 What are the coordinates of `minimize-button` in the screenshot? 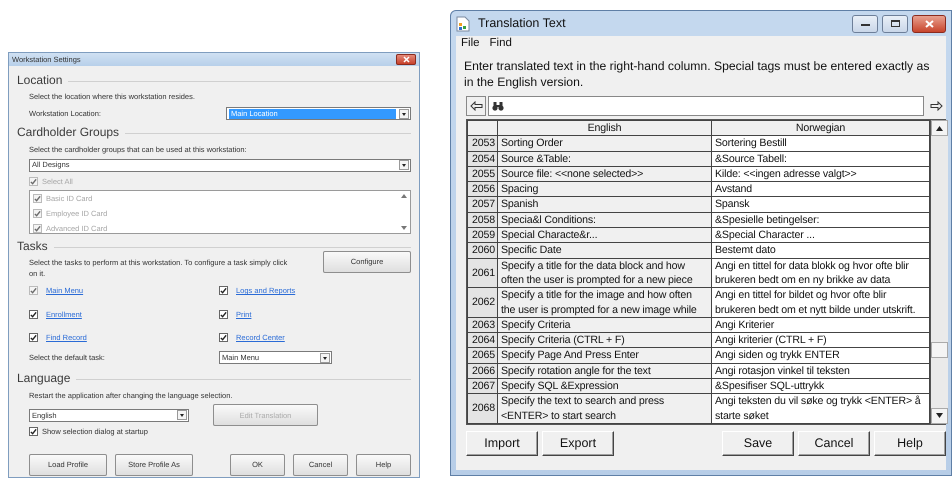 It's located at (865, 23).